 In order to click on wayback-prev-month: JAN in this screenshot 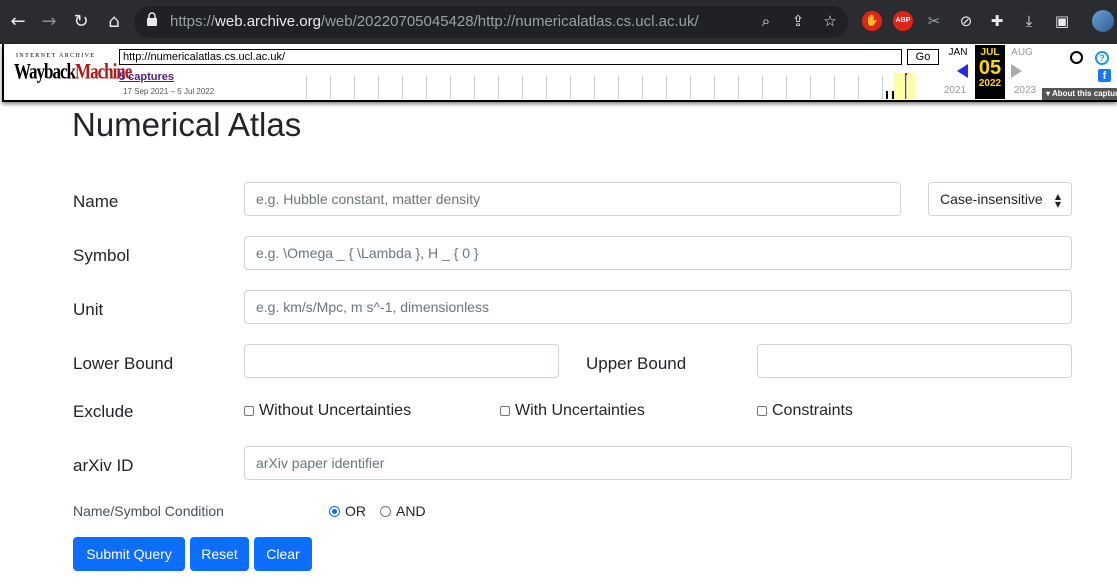, I will do `click(958, 52)`.